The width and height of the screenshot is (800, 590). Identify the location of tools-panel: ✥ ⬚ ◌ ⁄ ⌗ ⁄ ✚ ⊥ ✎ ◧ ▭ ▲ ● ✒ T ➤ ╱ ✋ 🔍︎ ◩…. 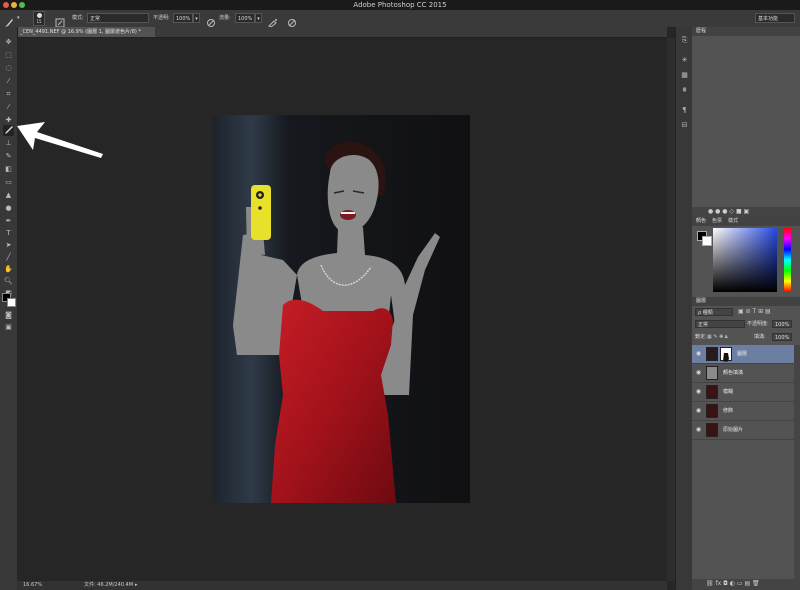
(9, 308).